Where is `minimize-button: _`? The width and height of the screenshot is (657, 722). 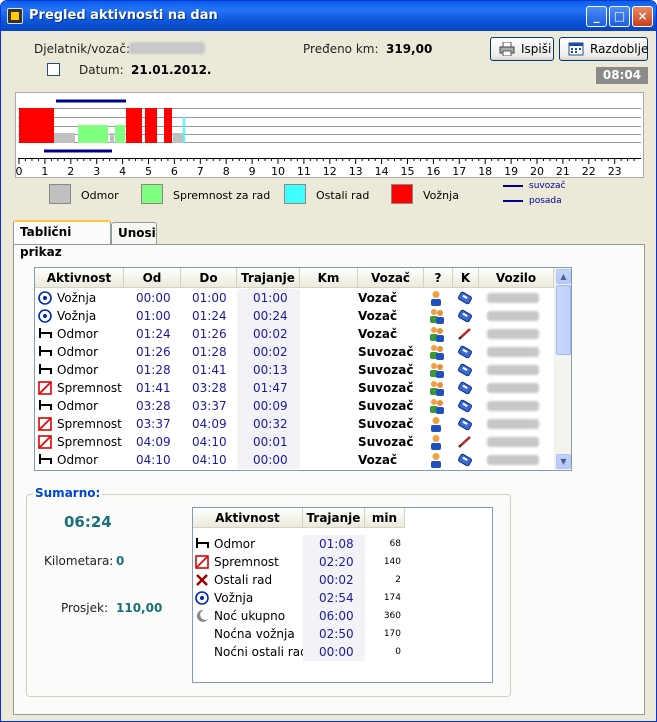 minimize-button: _ is located at coordinates (596, 16).